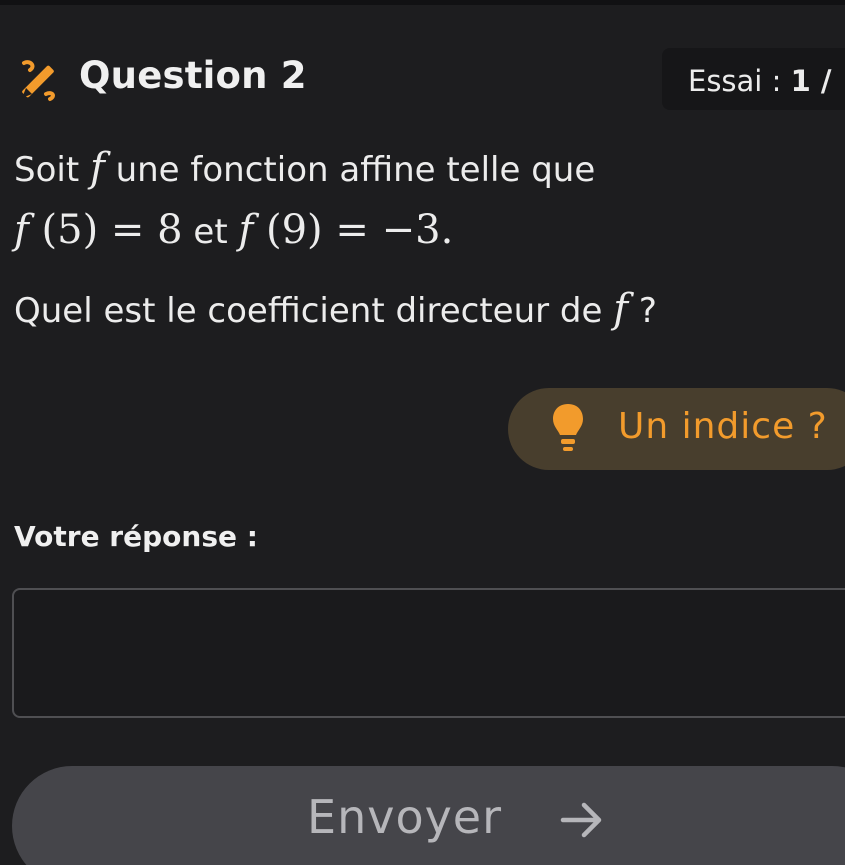 This screenshot has height=865, width=845. Describe the element at coordinates (568, 427) in the screenshot. I see `lightbulb-icon` at that location.